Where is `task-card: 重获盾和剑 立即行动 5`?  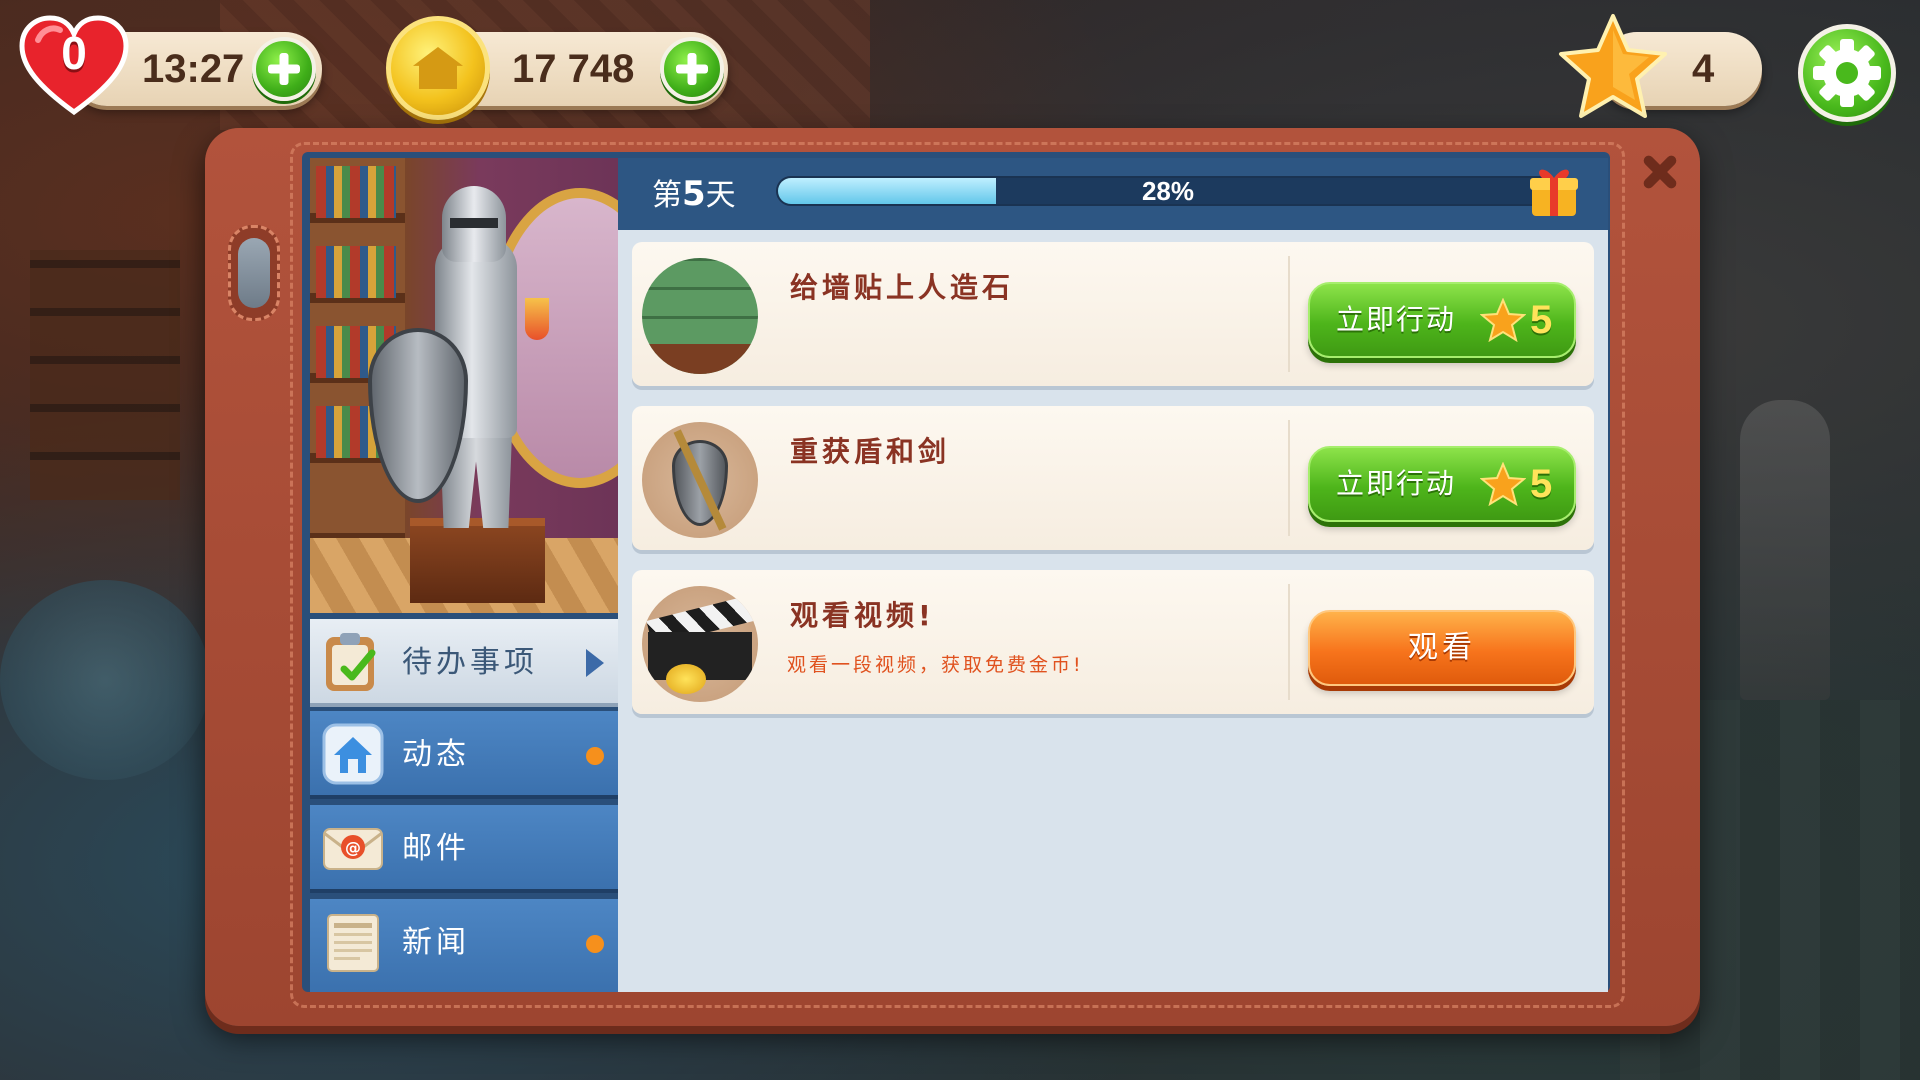 task-card: 重获盾和剑 立即行动 5 is located at coordinates (1113, 478).